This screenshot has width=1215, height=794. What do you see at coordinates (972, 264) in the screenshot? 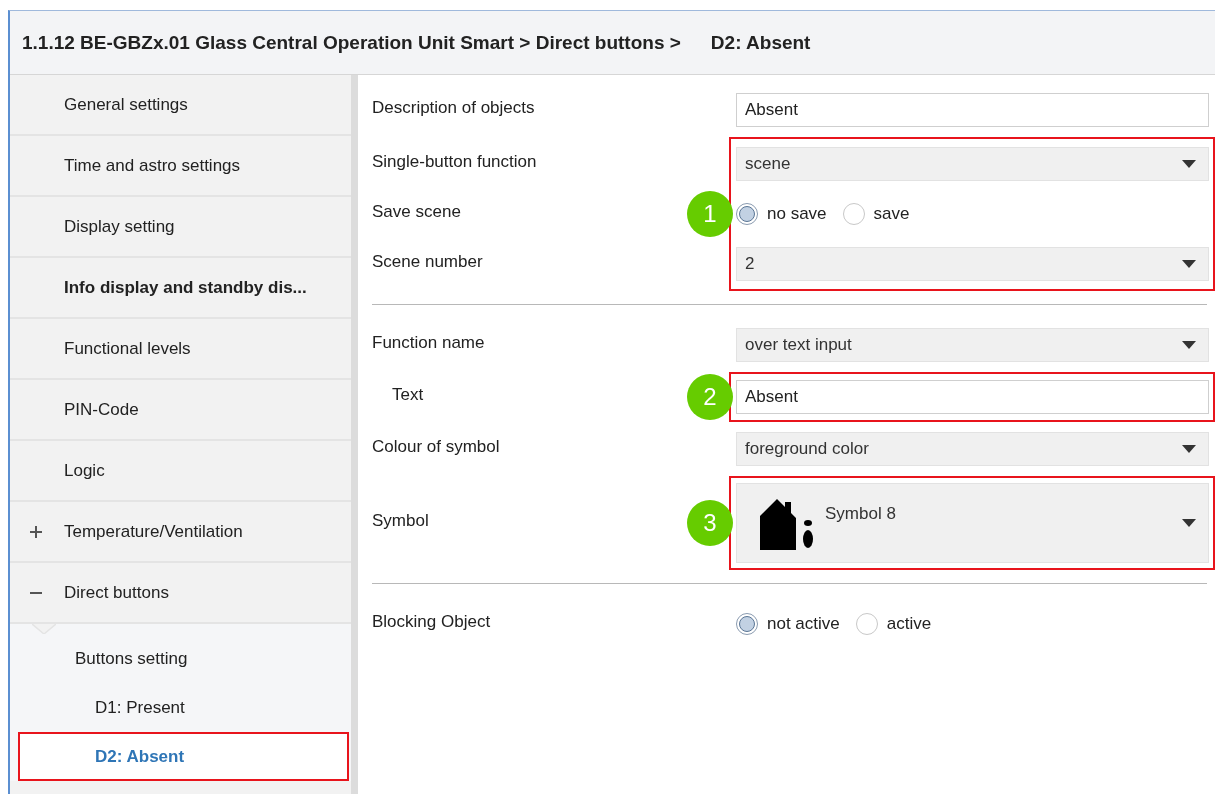
I see `dropdown: 2` at bounding box center [972, 264].